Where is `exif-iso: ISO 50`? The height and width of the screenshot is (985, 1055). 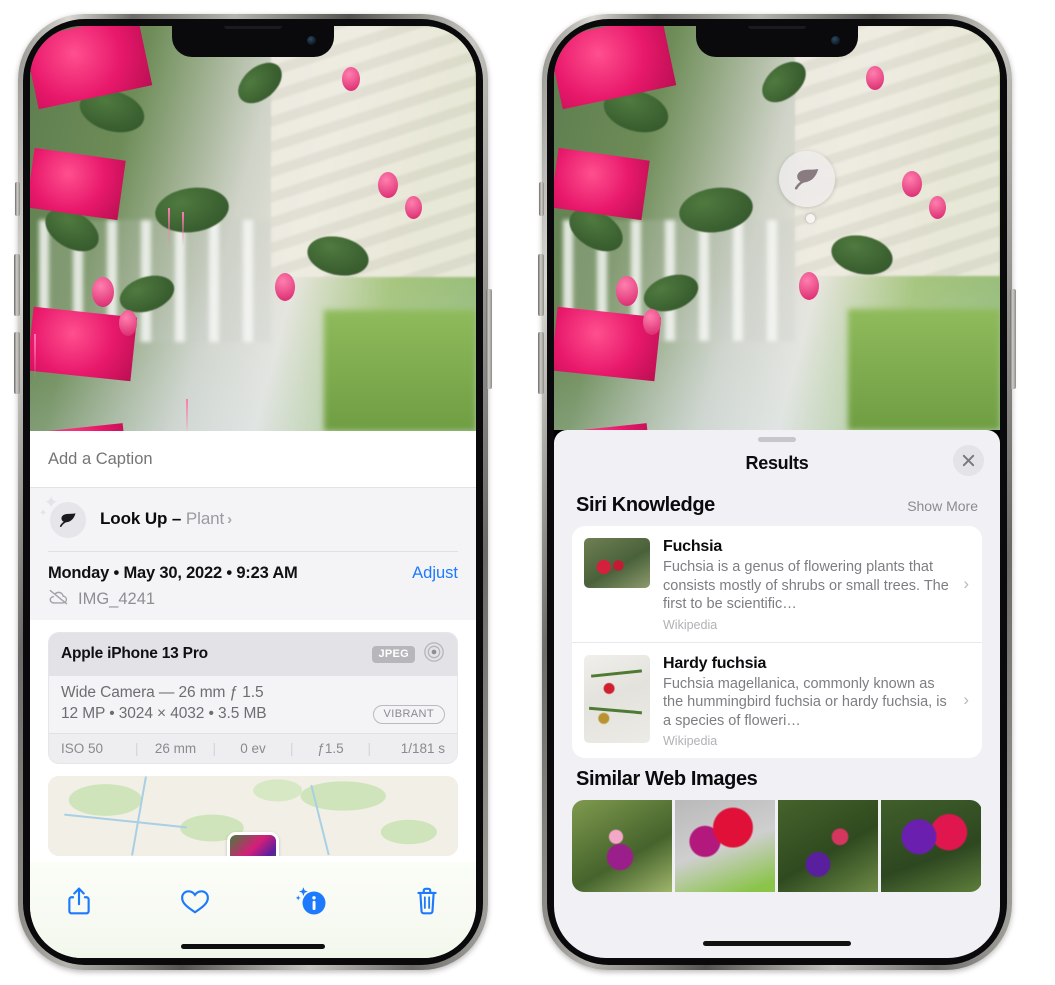 exif-iso: ISO 50 is located at coordinates (82, 748).